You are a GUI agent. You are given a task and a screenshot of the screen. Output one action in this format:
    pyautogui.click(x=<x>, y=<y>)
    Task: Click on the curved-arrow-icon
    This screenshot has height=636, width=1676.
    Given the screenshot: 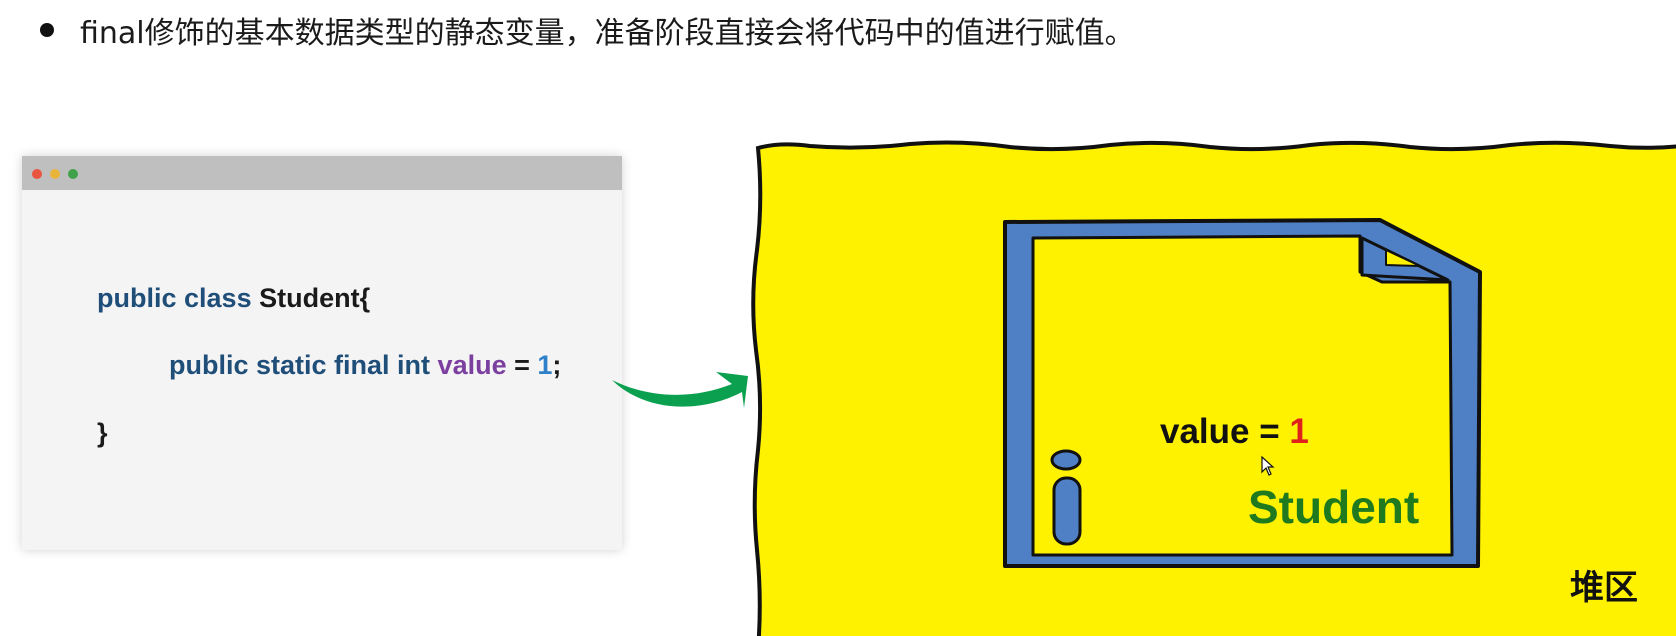 What is the action you would take?
    pyautogui.click(x=680, y=390)
    